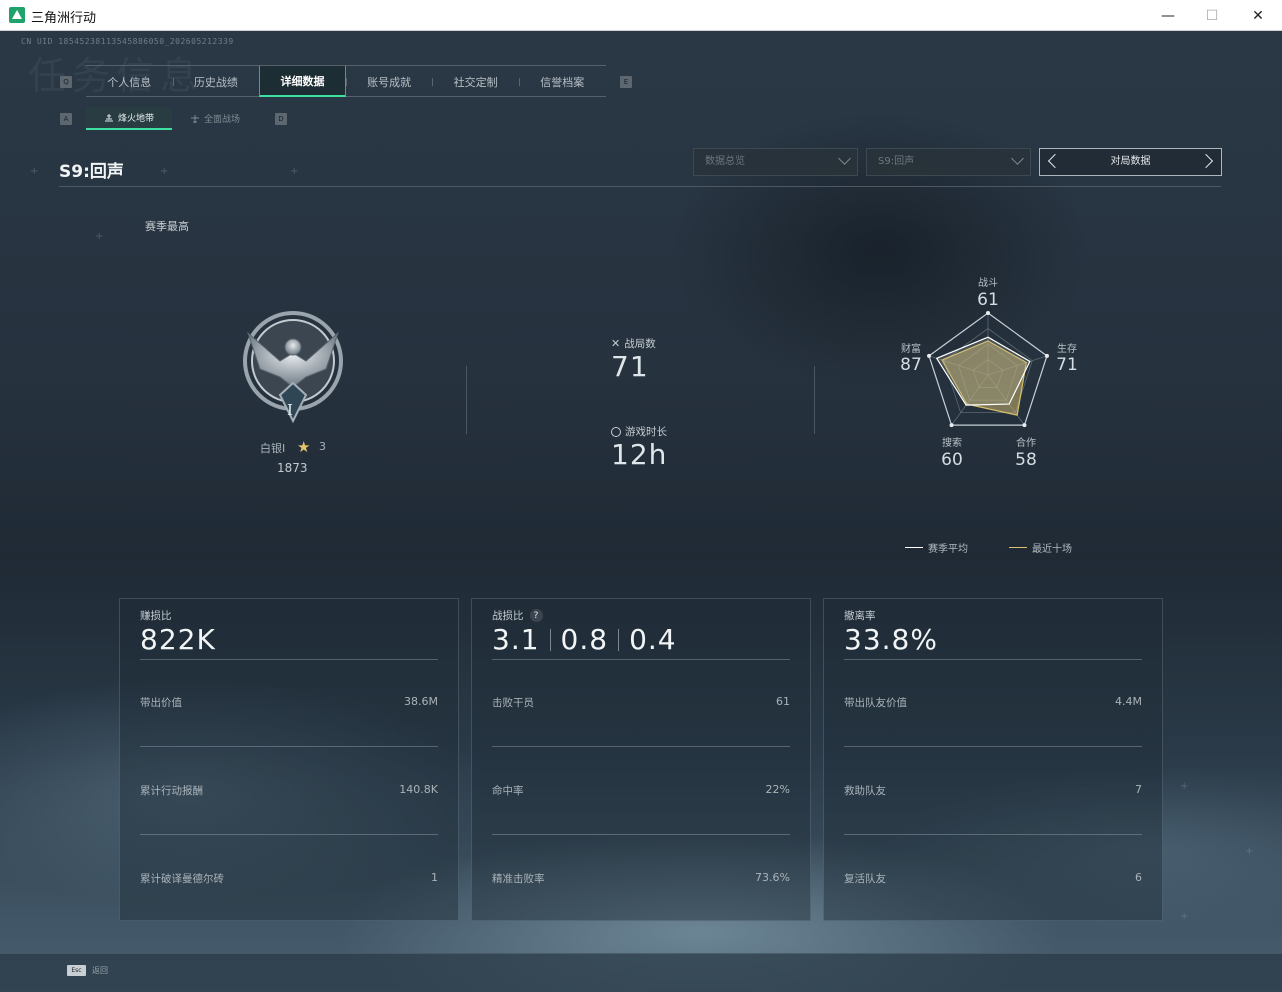 This screenshot has width=1282, height=992. I want to click on playtime-label: 游戏时长, so click(639, 431).